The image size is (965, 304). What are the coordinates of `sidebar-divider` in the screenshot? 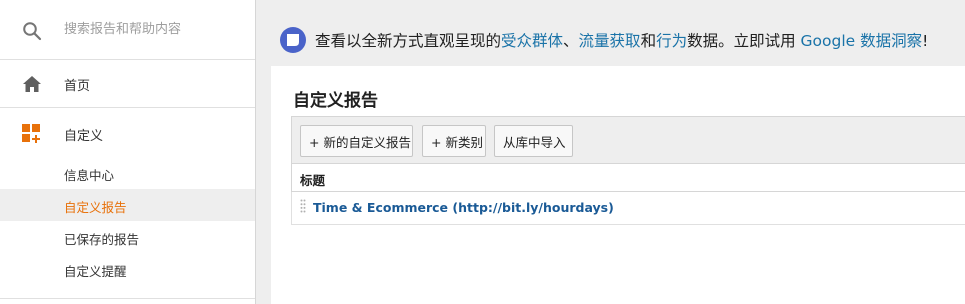 It's located at (127, 298).